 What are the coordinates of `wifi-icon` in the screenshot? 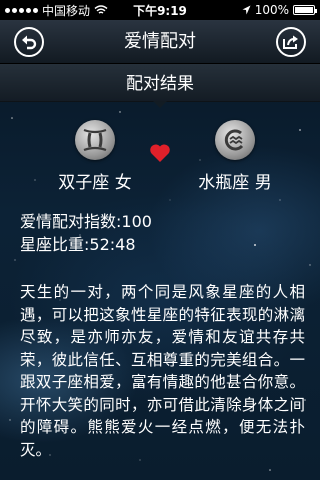 It's located at (101, 9).